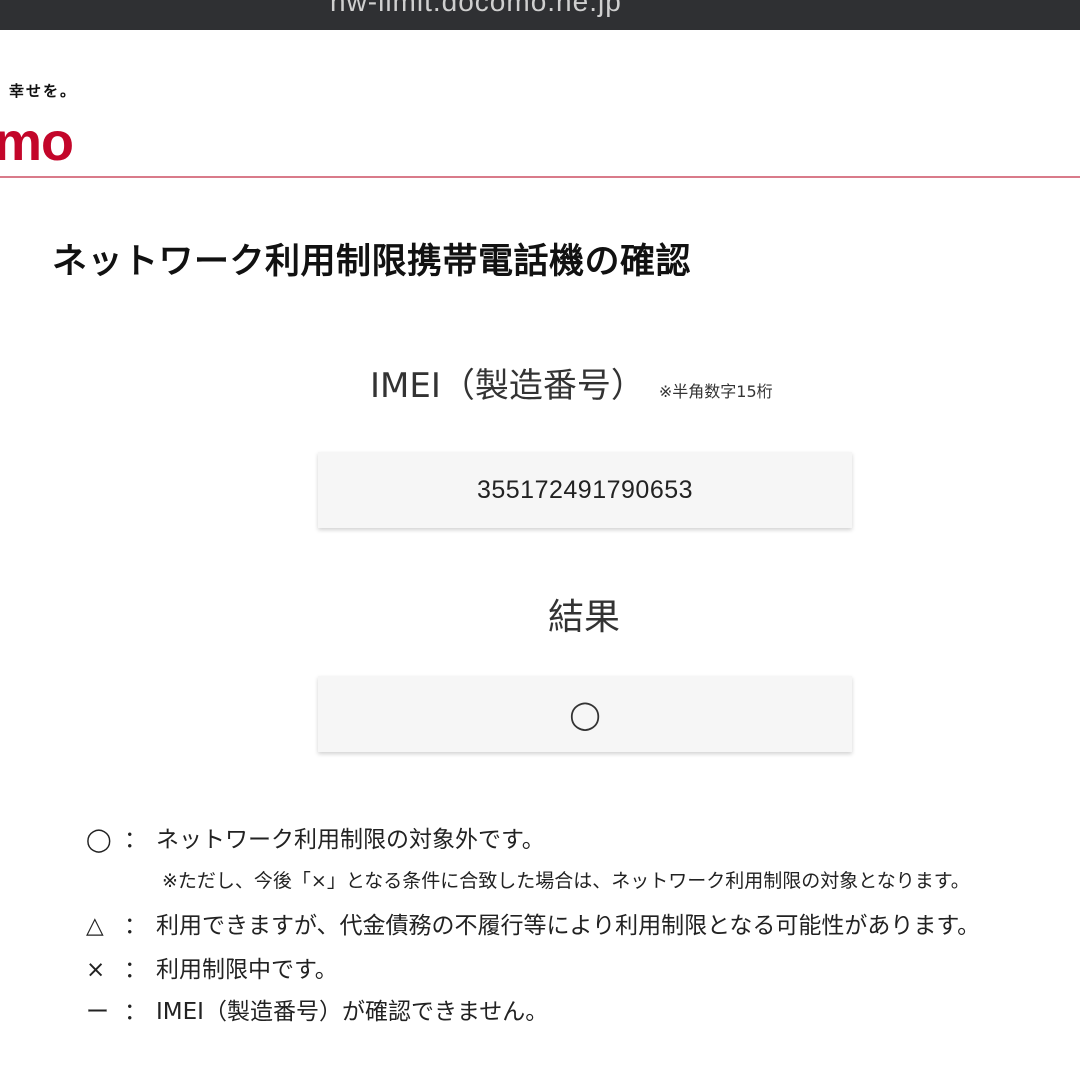 The image size is (1080, 1080). I want to click on imei-field: 355172491790653, so click(585, 490).